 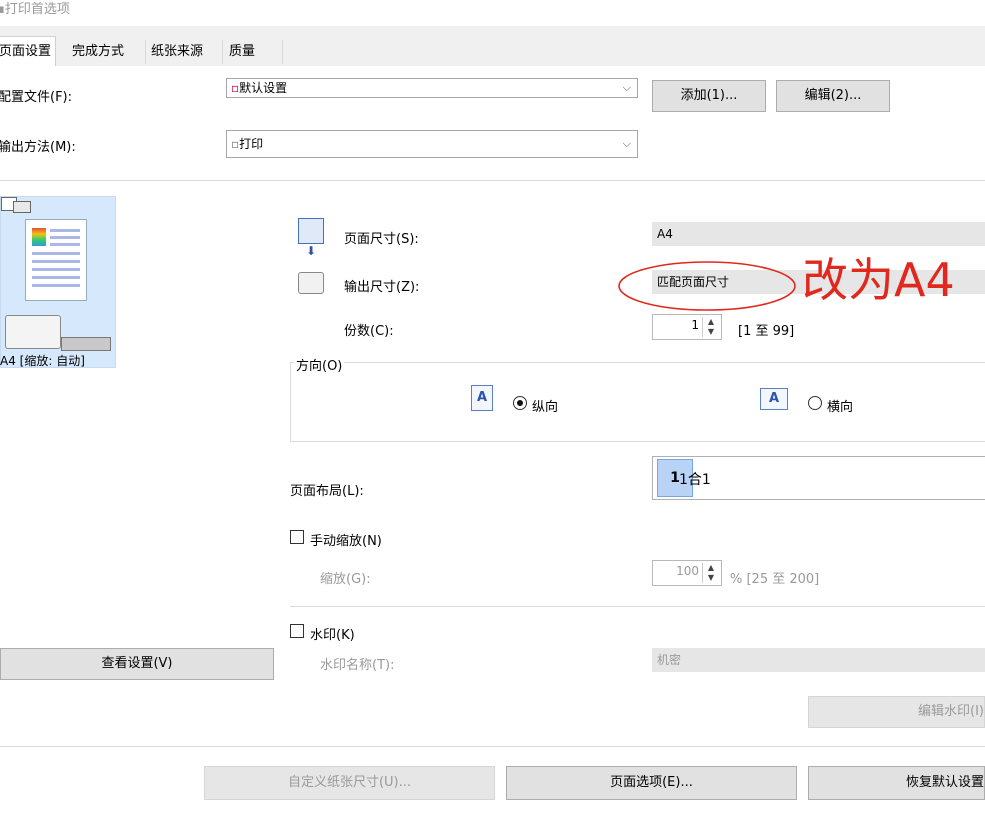 I want to click on profile-icon: ▫, so click(x=235, y=88).